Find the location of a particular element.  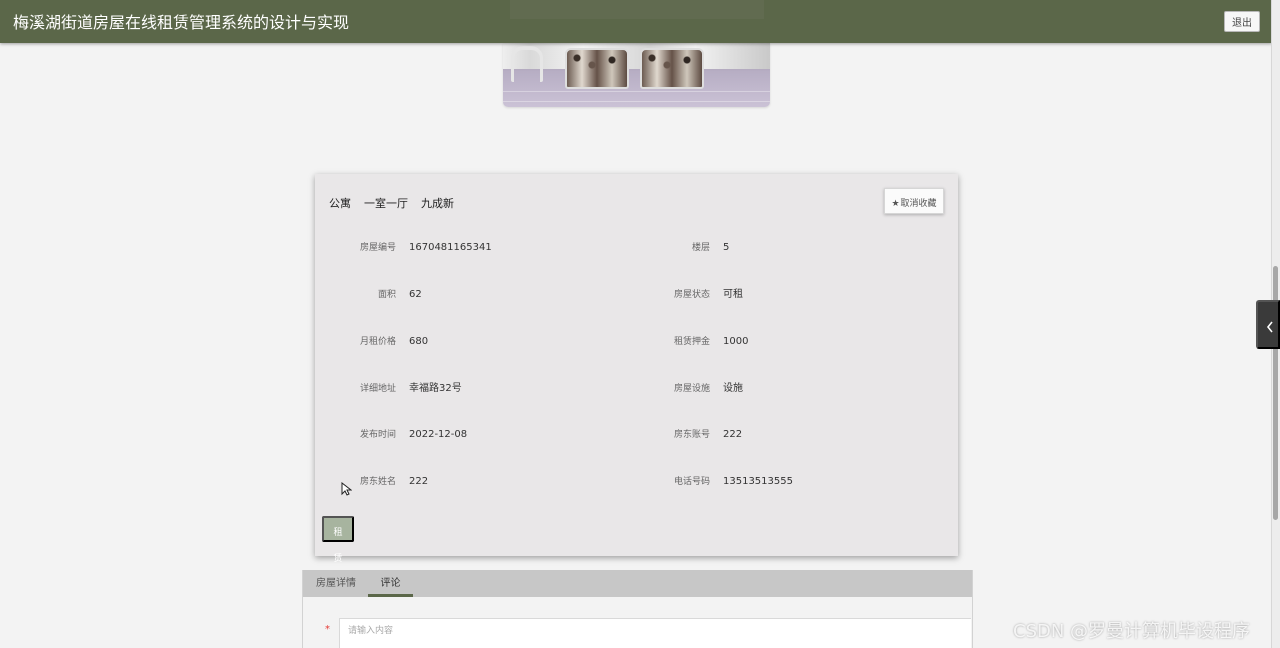

facilities-label: 房屋设施 is located at coordinates (691, 389).